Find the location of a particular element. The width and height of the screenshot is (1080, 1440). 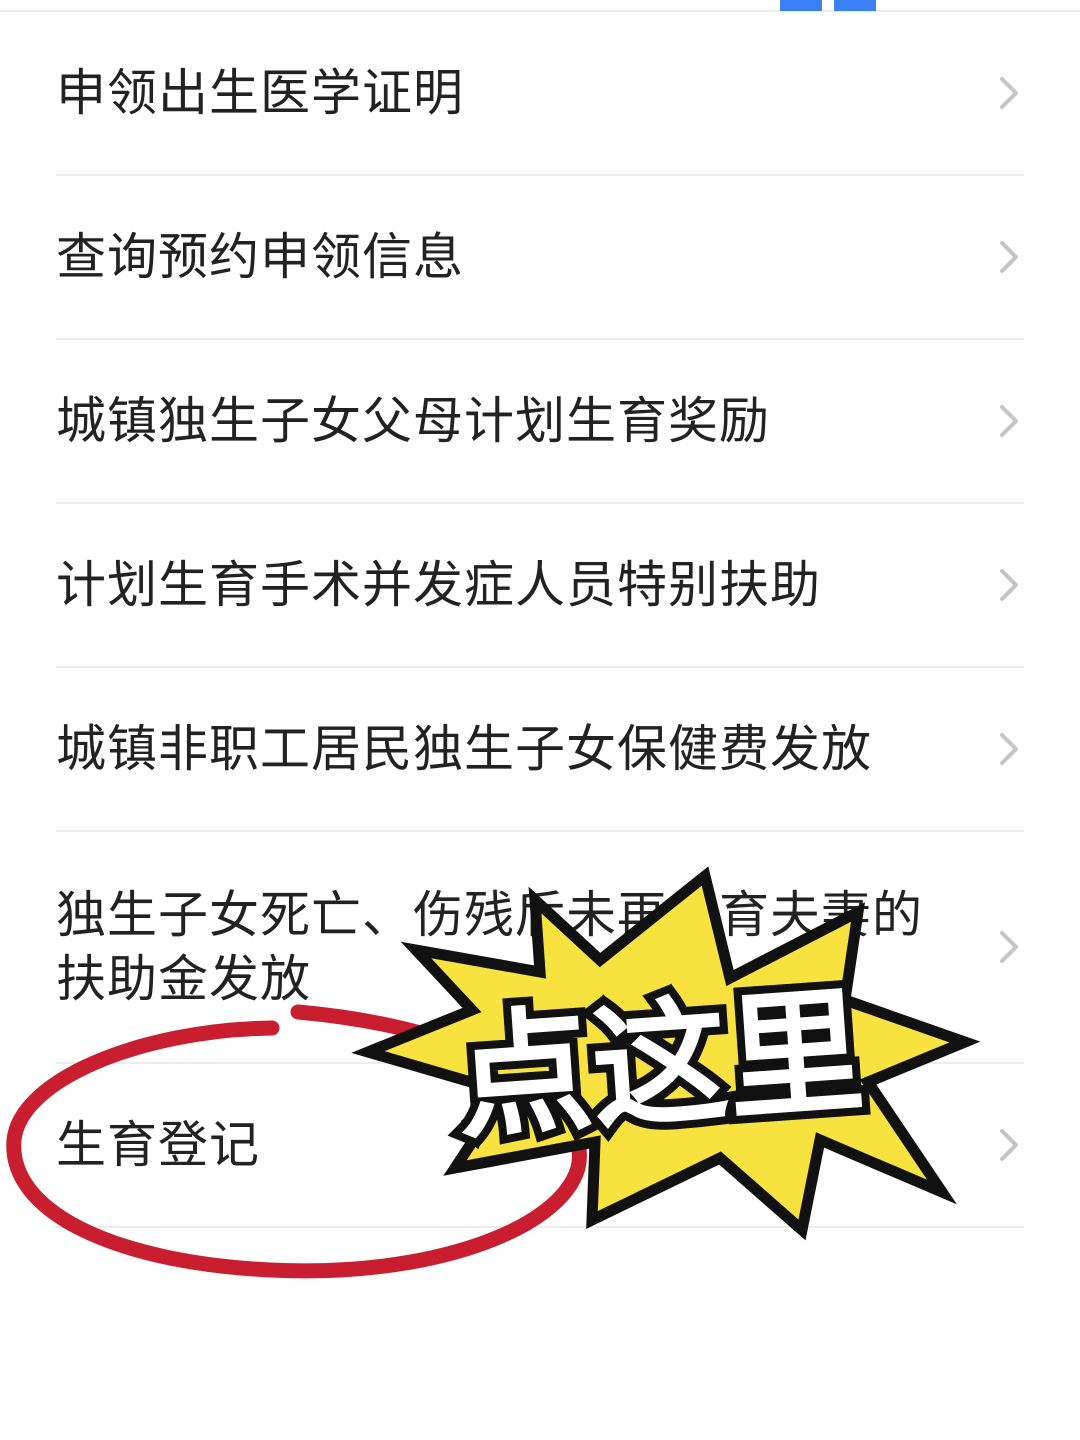

menu-item-assistance-fund-distribution: 独生子女死亡、伤残后未再生育夫妻的扶助金发放 is located at coordinates (540, 948).